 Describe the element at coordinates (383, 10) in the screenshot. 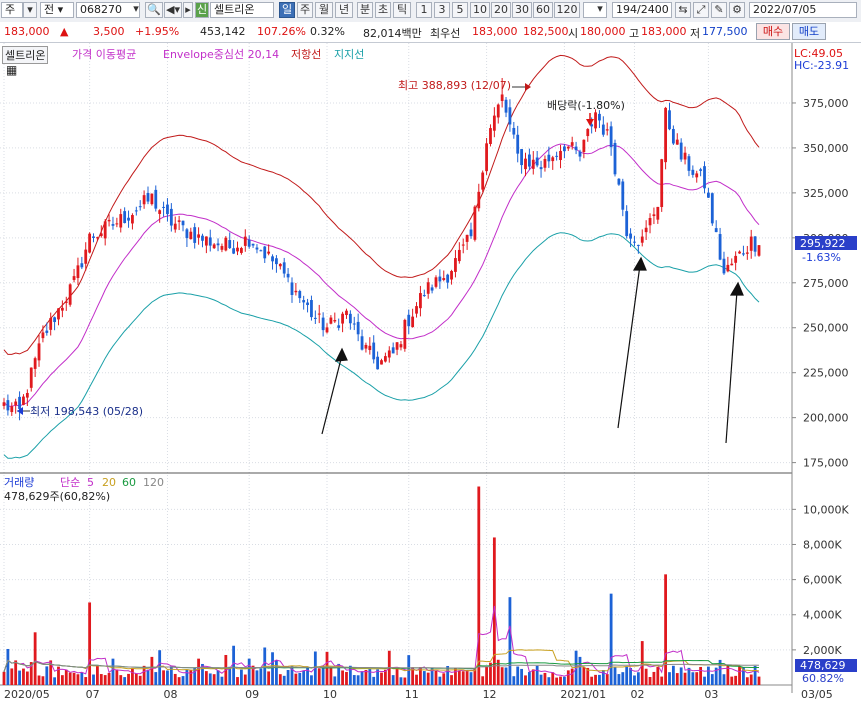

I see `period-second-tab: 초` at that location.